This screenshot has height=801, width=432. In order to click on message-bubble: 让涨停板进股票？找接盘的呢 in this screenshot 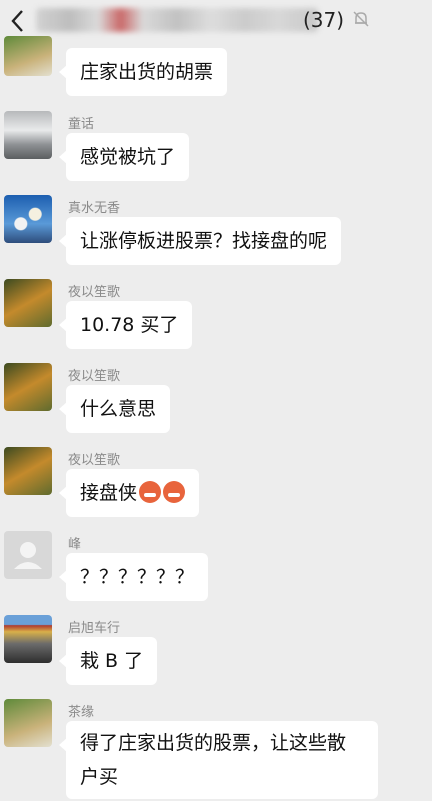, I will do `click(200, 241)`.